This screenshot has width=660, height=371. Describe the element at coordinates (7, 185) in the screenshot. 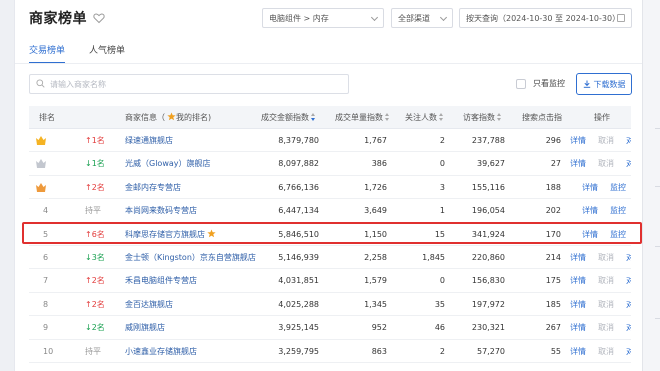

I see `left-sidebar-strip` at that location.